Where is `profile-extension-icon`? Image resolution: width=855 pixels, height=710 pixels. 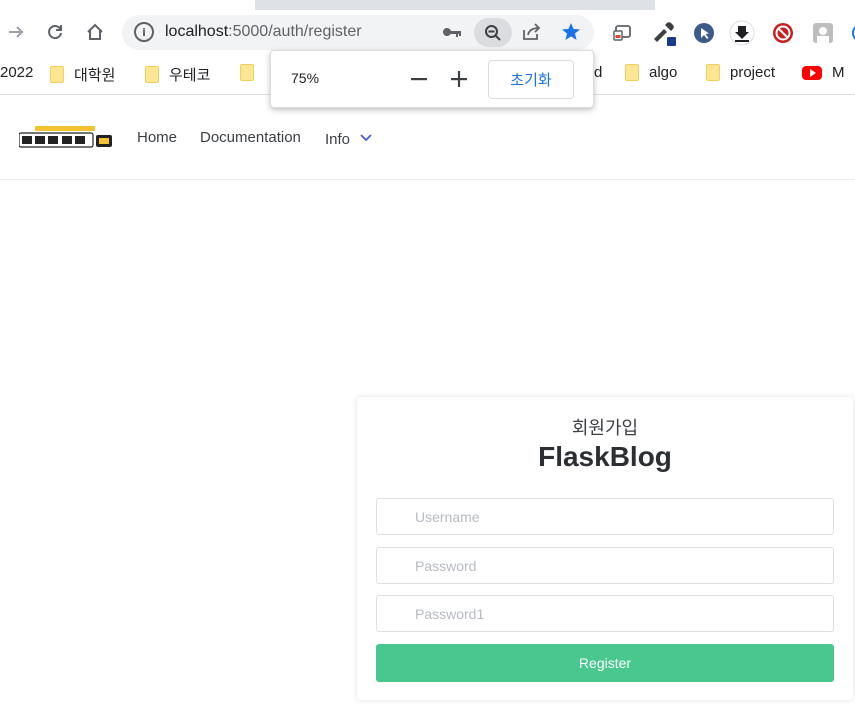 profile-extension-icon is located at coordinates (823, 33).